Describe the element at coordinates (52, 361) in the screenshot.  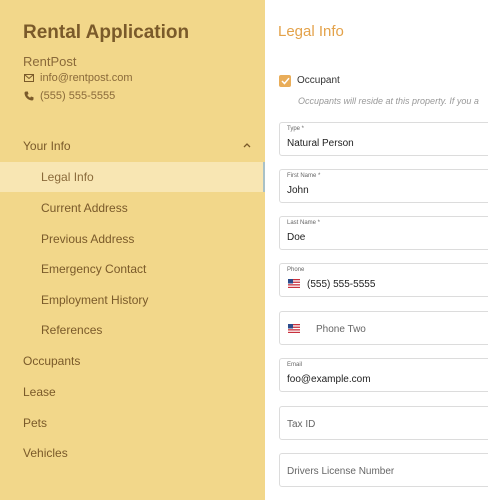
I see `nav-occupants-label: Occupants` at that location.